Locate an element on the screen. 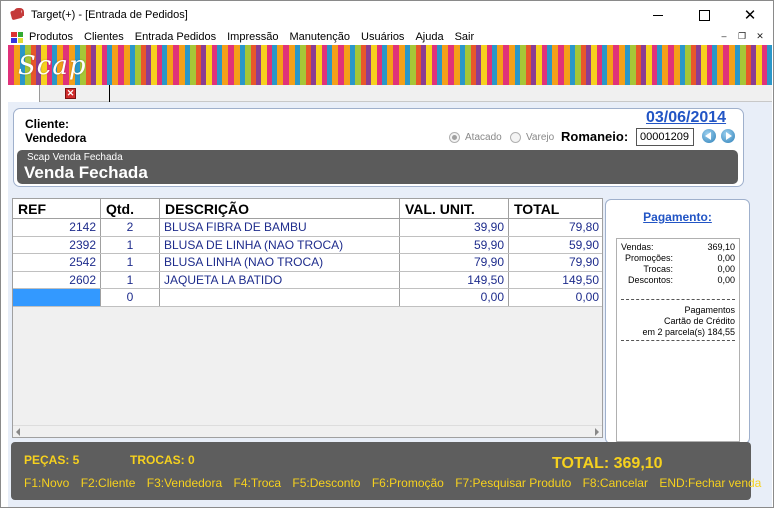 The height and width of the screenshot is (508, 774). minimize-button is located at coordinates (658, 15).